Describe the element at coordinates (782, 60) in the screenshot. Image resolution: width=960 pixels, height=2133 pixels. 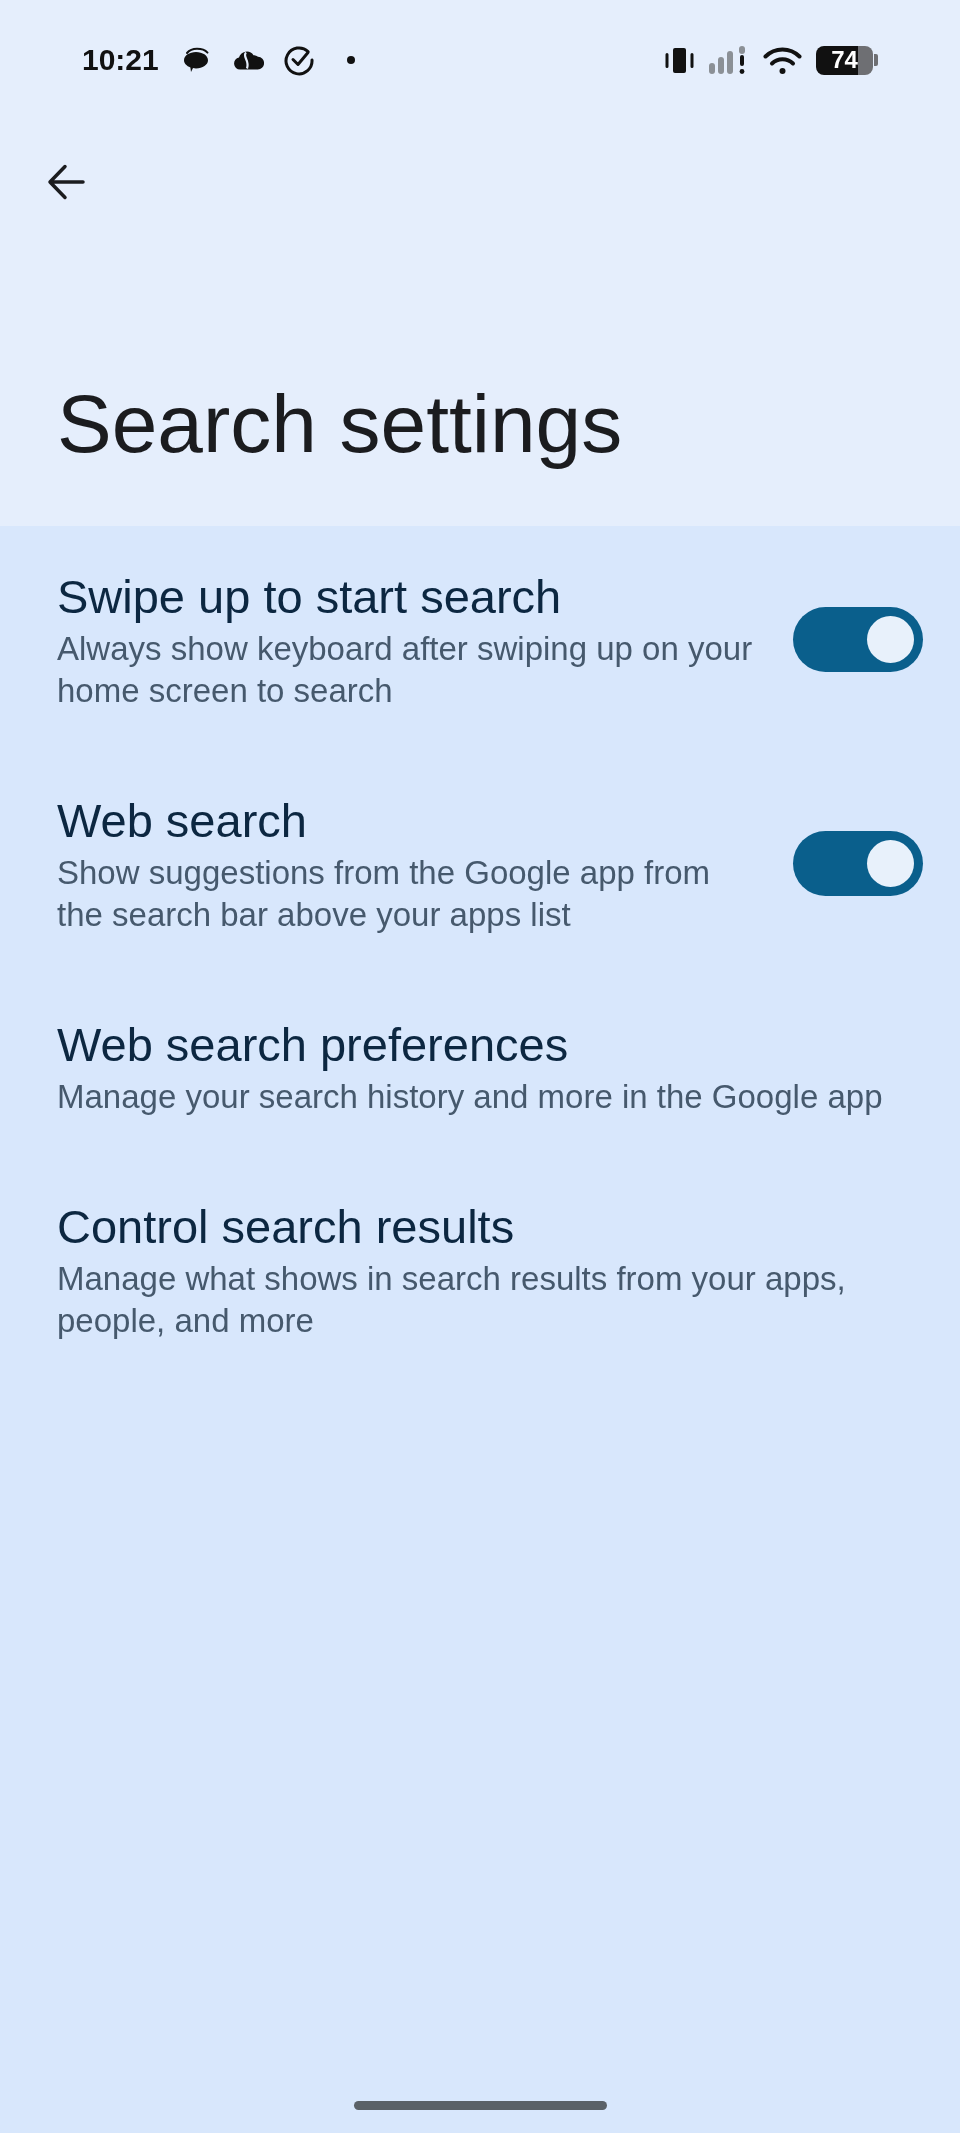
I see `wifi-icon` at that location.